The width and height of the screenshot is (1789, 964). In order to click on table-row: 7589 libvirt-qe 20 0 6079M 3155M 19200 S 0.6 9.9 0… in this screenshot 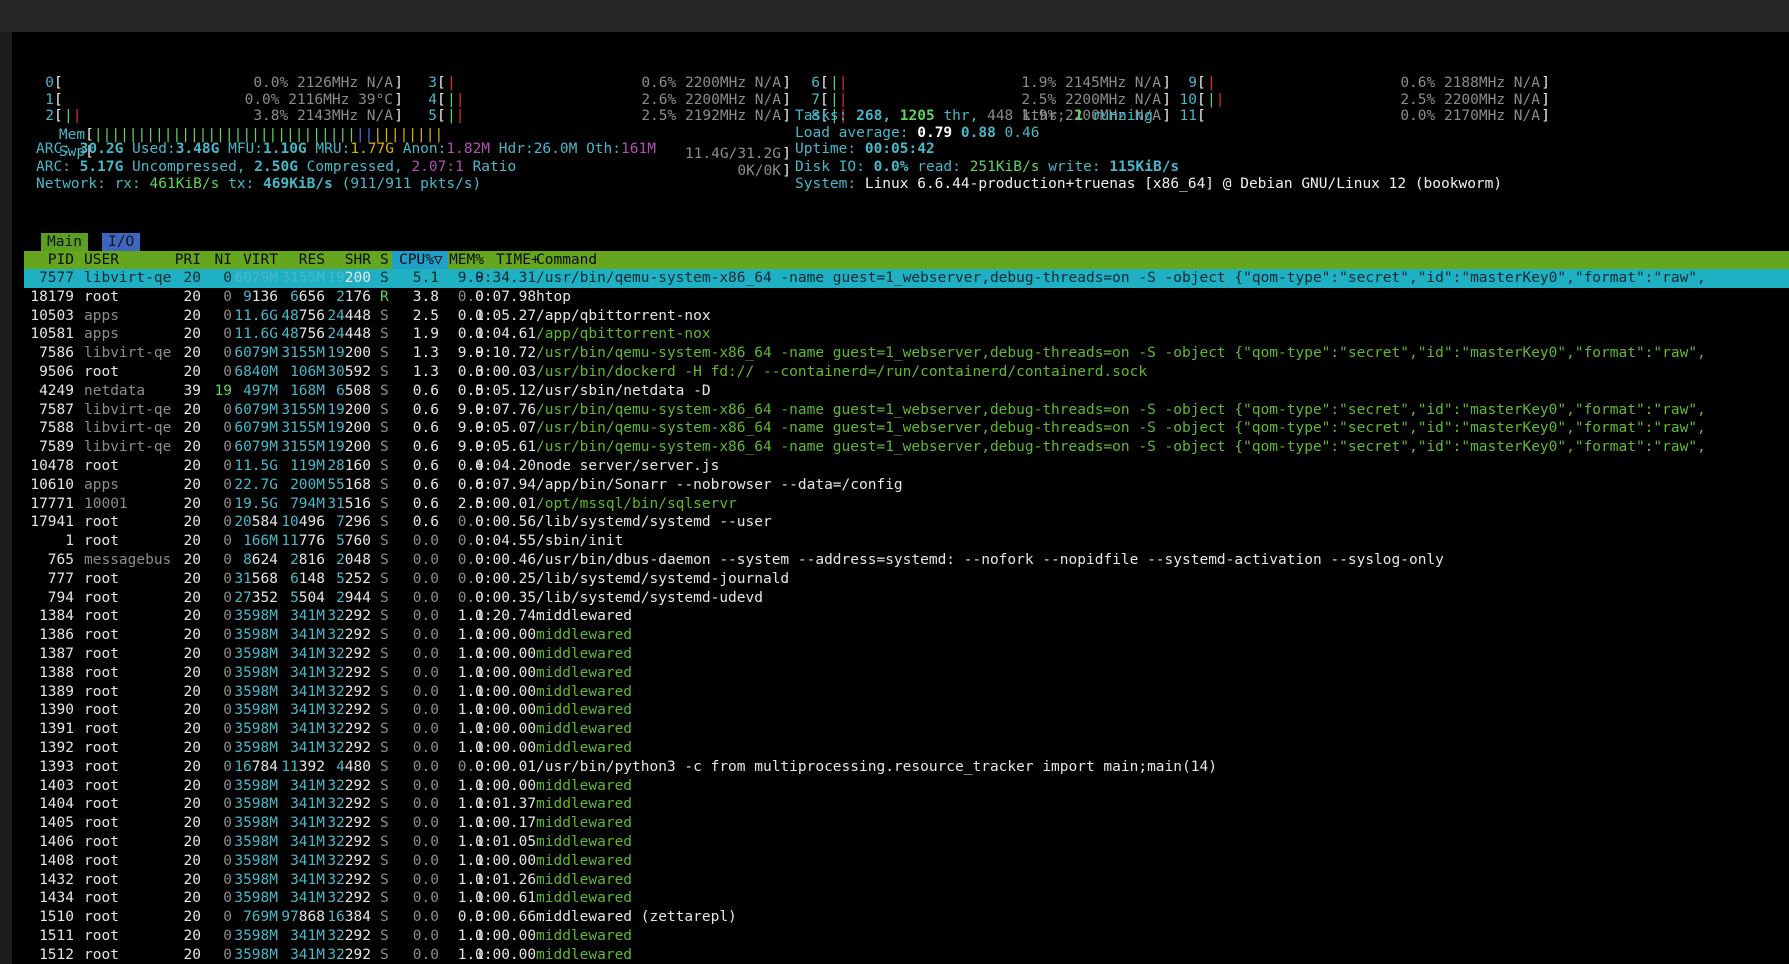, I will do `click(906, 447)`.